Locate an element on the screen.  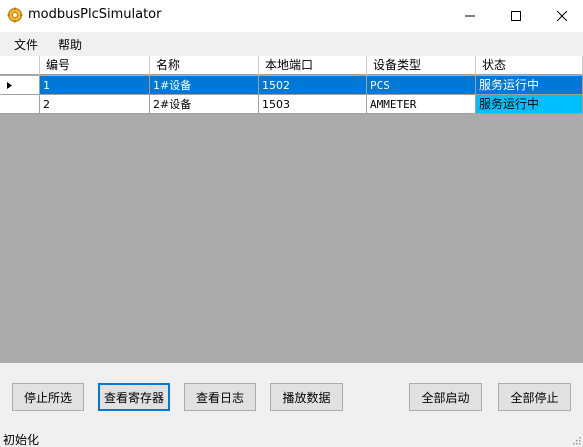
stop-all-button: 全部停止 is located at coordinates (534, 397).